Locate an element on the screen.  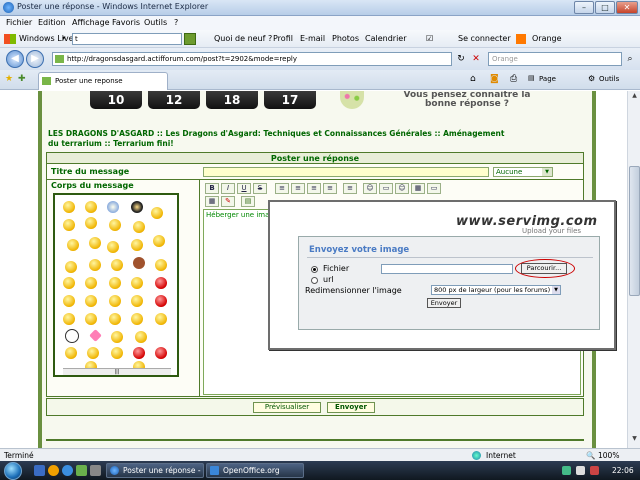
align-left-button: ≡ is located at coordinates (282, 188).